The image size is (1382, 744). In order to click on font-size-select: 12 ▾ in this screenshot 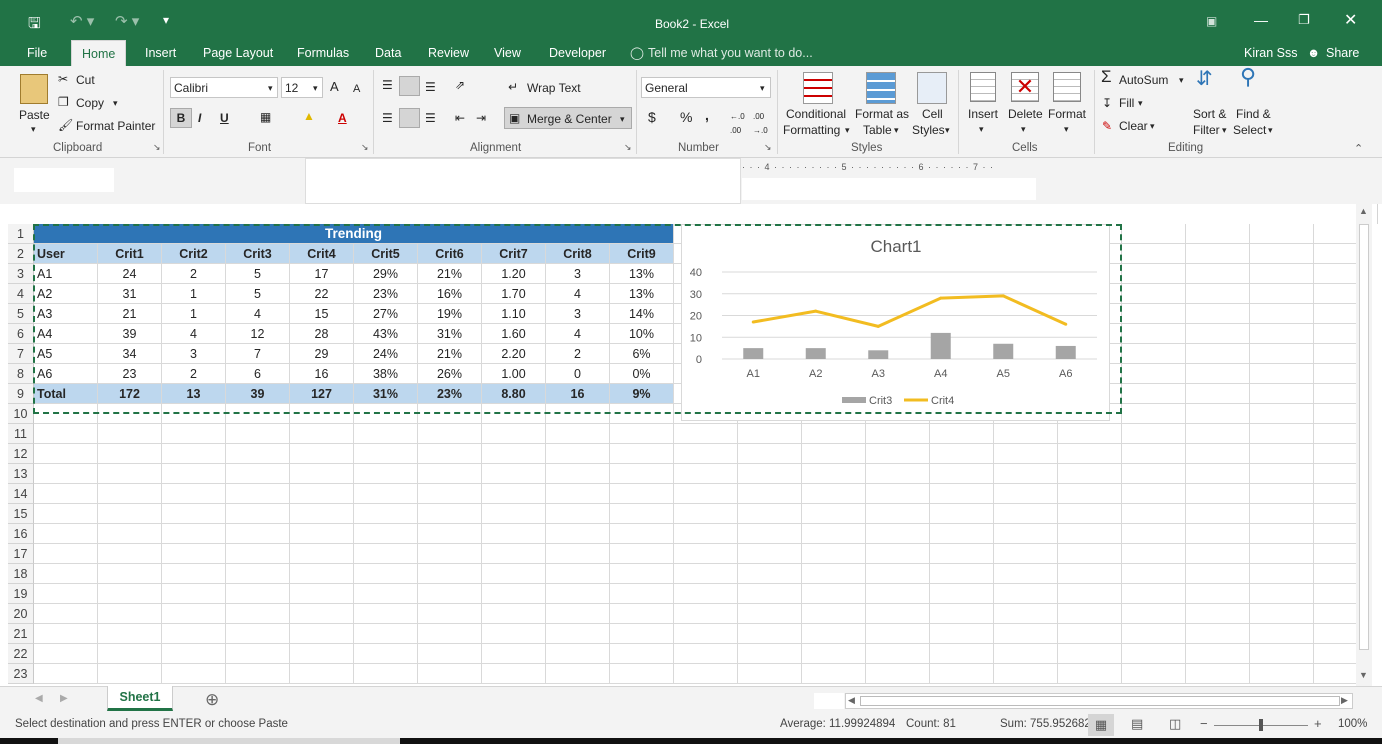, I will do `click(302, 87)`.